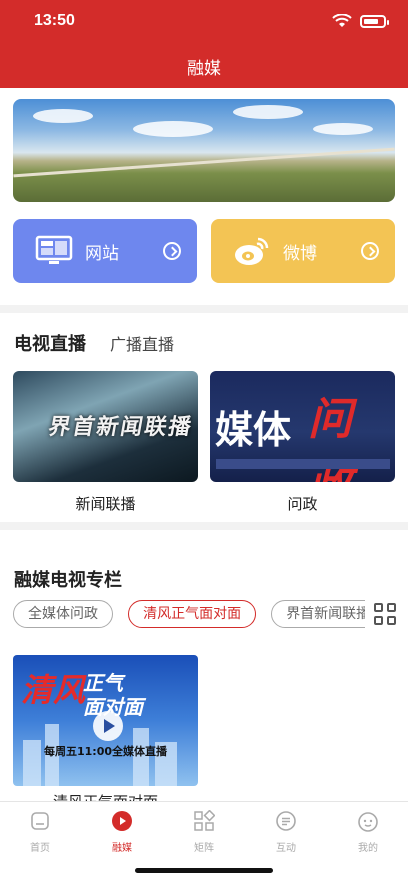 Image resolution: width=408 pixels, height=883 pixels. Describe the element at coordinates (142, 343) in the screenshot. I see `tab-radio-live: 广播直播` at that location.